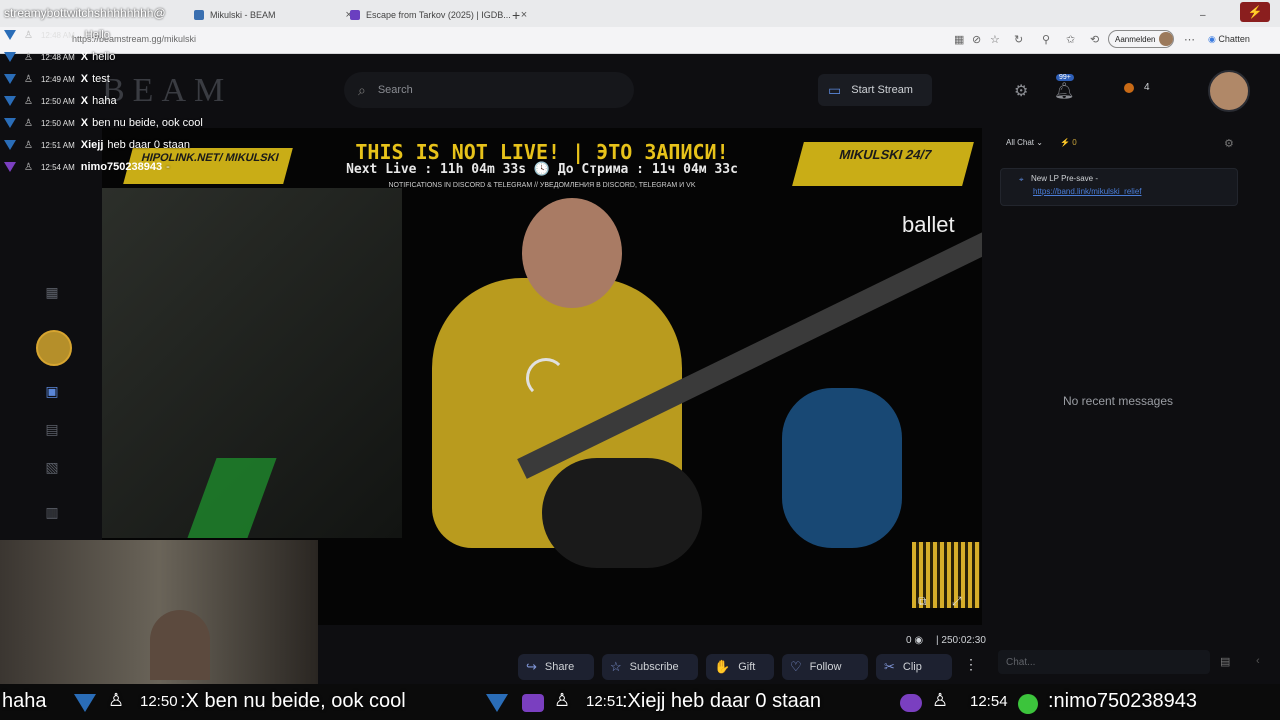 The width and height of the screenshot is (1280, 720). Describe the element at coordinates (650, 667) in the screenshot. I see `subscribe-button: ☆ Subscribe` at that location.